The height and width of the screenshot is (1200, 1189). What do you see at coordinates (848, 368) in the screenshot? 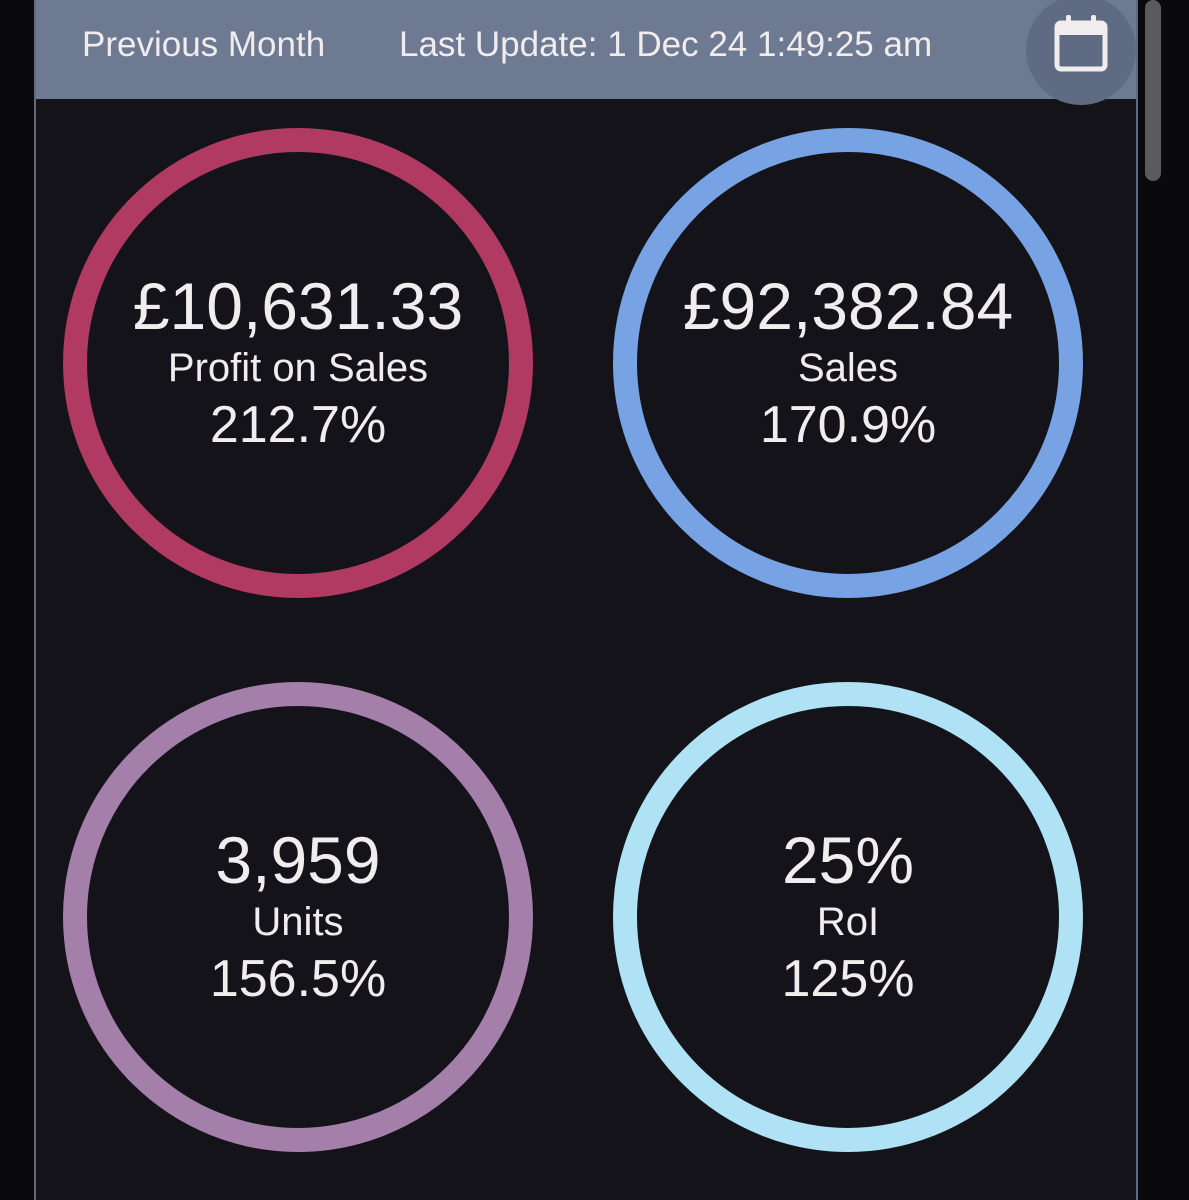
I see `kpi-label: Sales` at bounding box center [848, 368].